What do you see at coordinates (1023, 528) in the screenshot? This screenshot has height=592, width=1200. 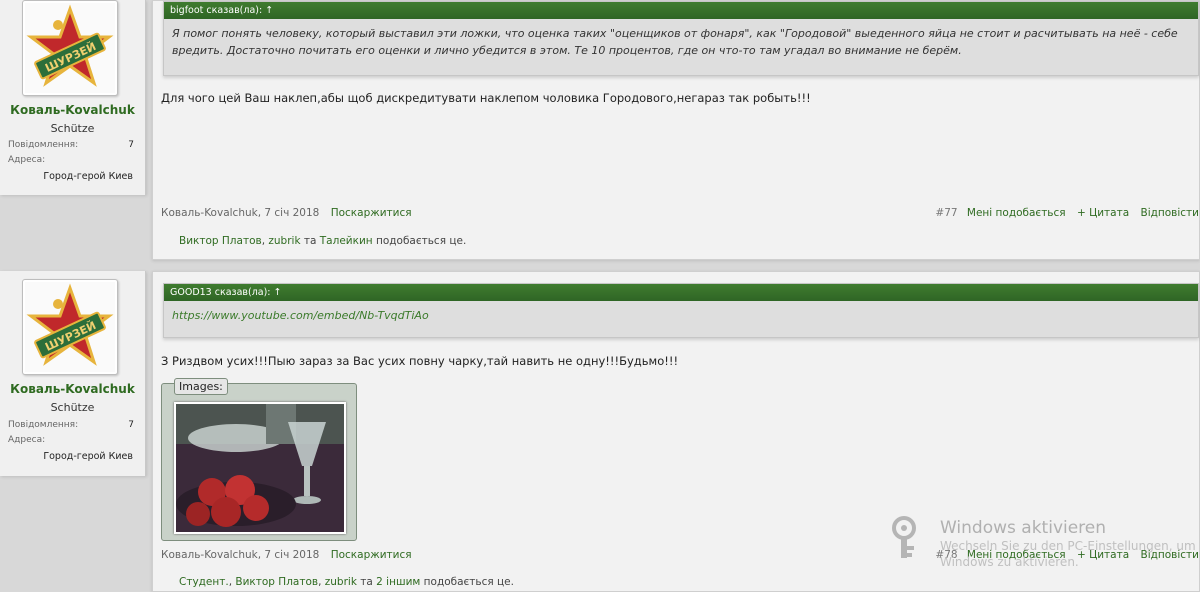 I see `watermark-title: Windows aktivieren` at bounding box center [1023, 528].